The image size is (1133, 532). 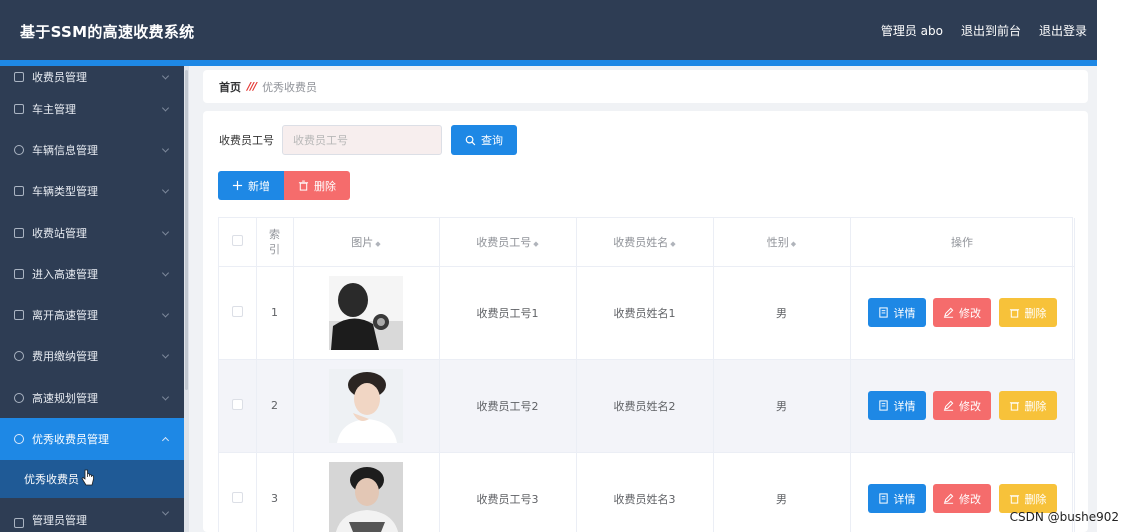 What do you see at coordinates (275, 406) in the screenshot?
I see `row-index: 2` at bounding box center [275, 406].